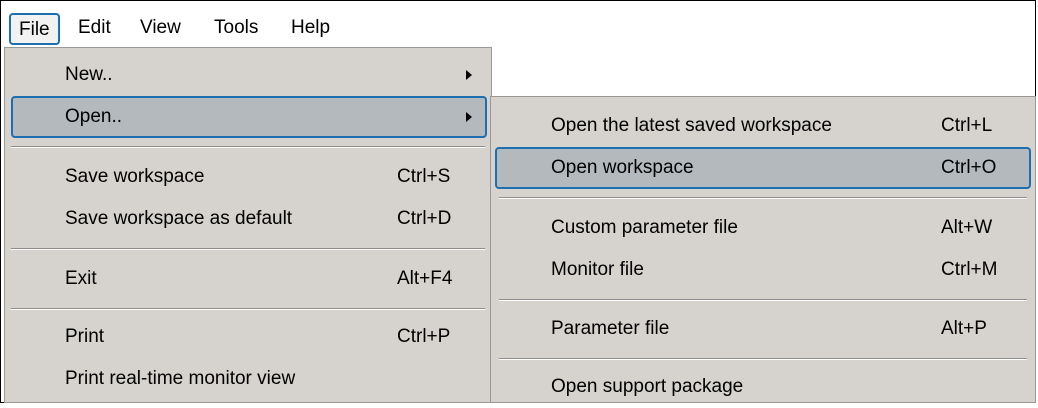  Describe the element at coordinates (969, 167) in the screenshot. I see `shortcut-label: Ctrl+O` at that location.